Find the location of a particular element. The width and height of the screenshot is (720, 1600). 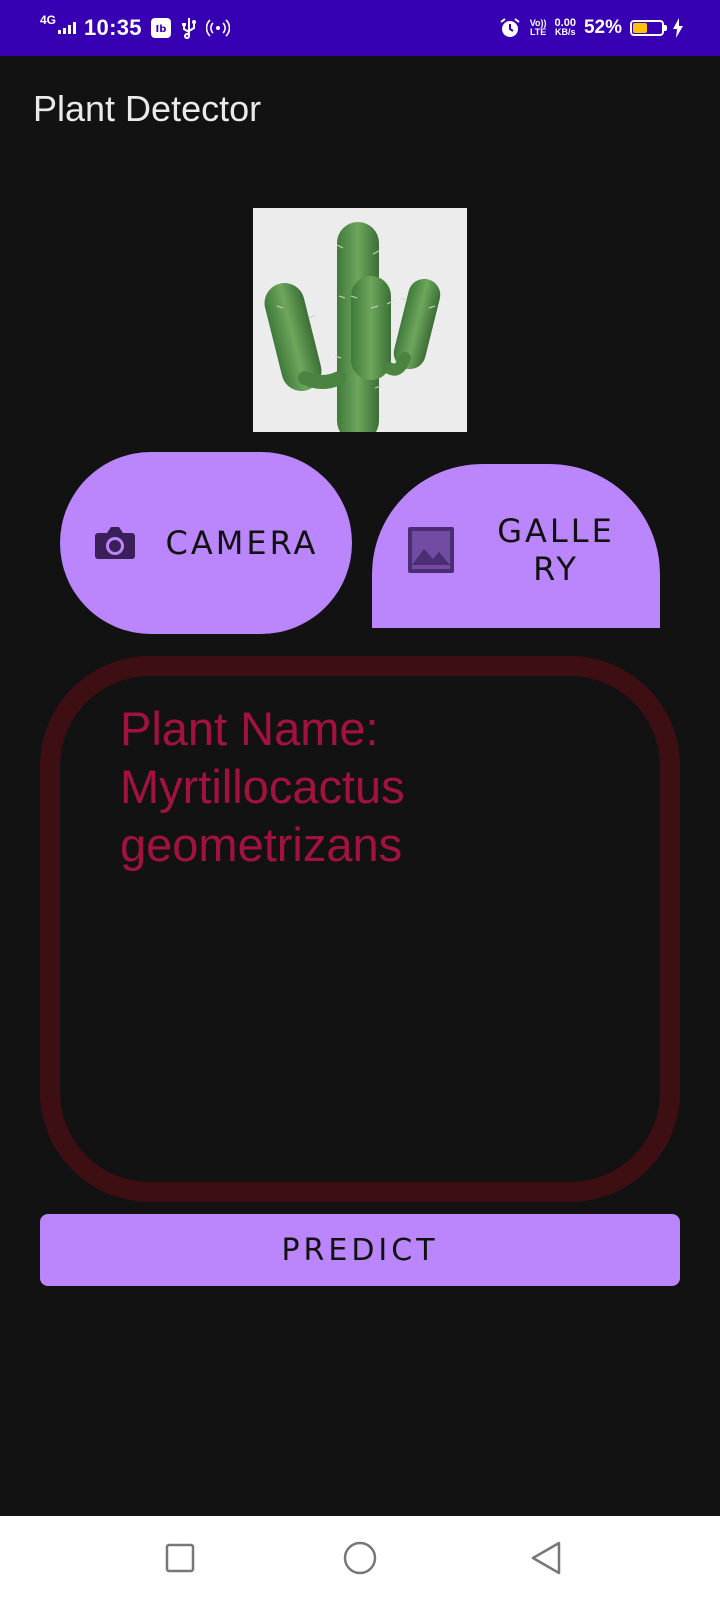

status-bar: 4G 10:35 Ib Vo)) LTE 0.00 KB/s 52% is located at coordinates (360, 28).